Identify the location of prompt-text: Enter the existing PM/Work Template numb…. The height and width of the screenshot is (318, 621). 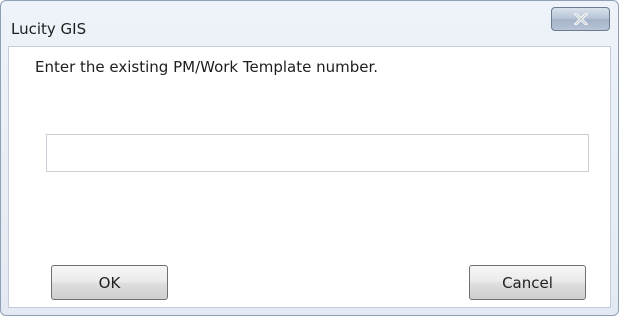
(207, 67).